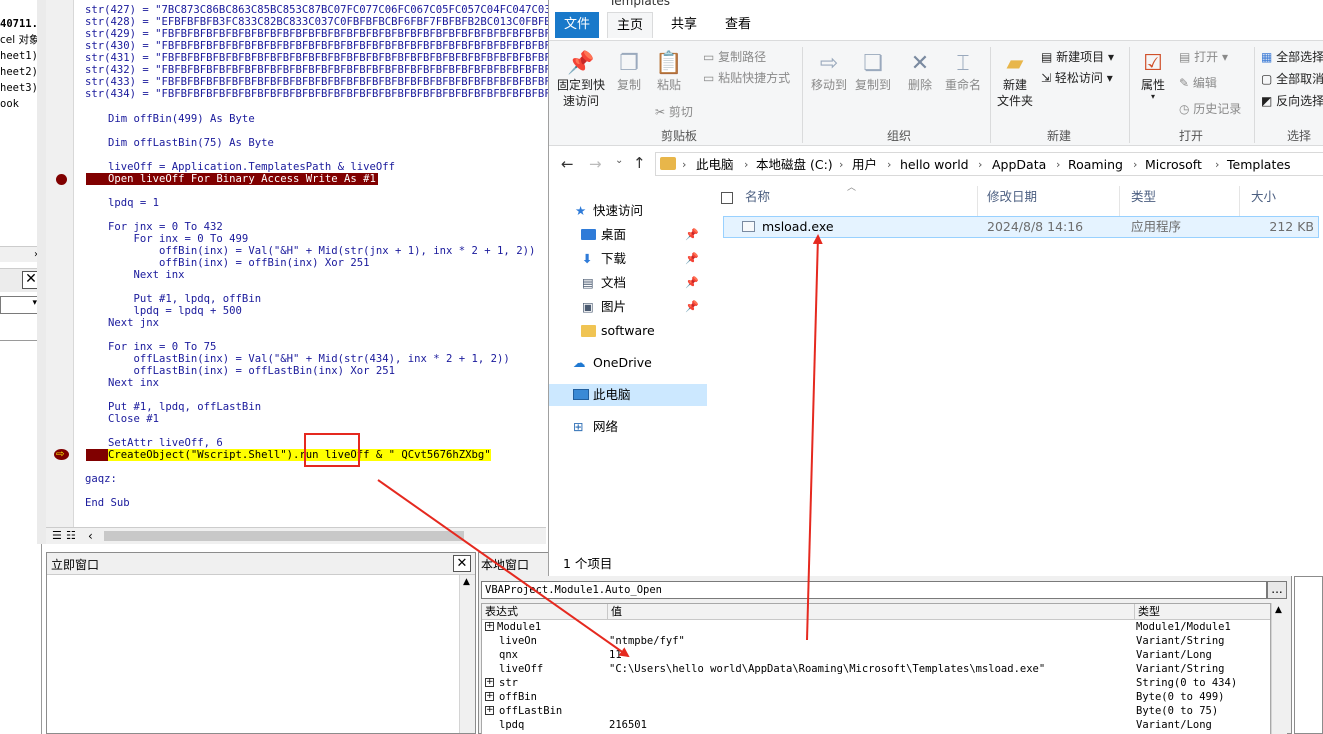  Describe the element at coordinates (19, 56) in the screenshot. I see `project-item: heet1)` at that location.